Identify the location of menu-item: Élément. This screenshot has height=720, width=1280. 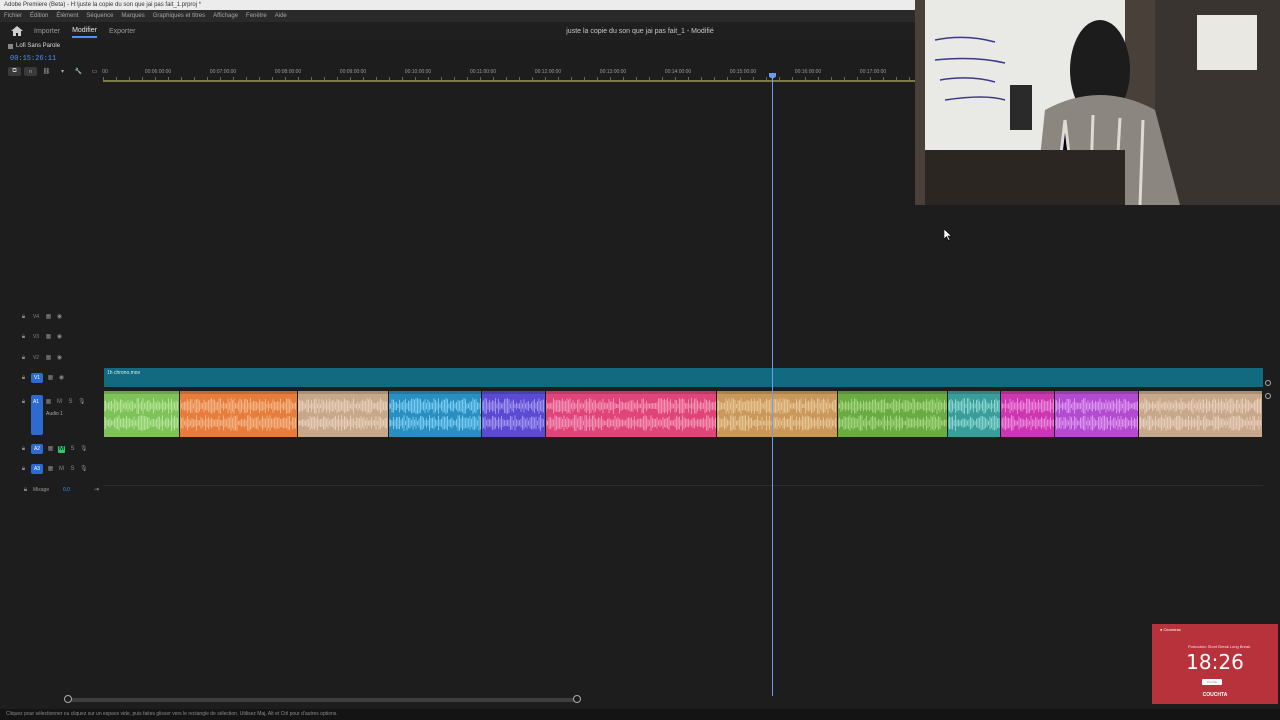
(67, 16).